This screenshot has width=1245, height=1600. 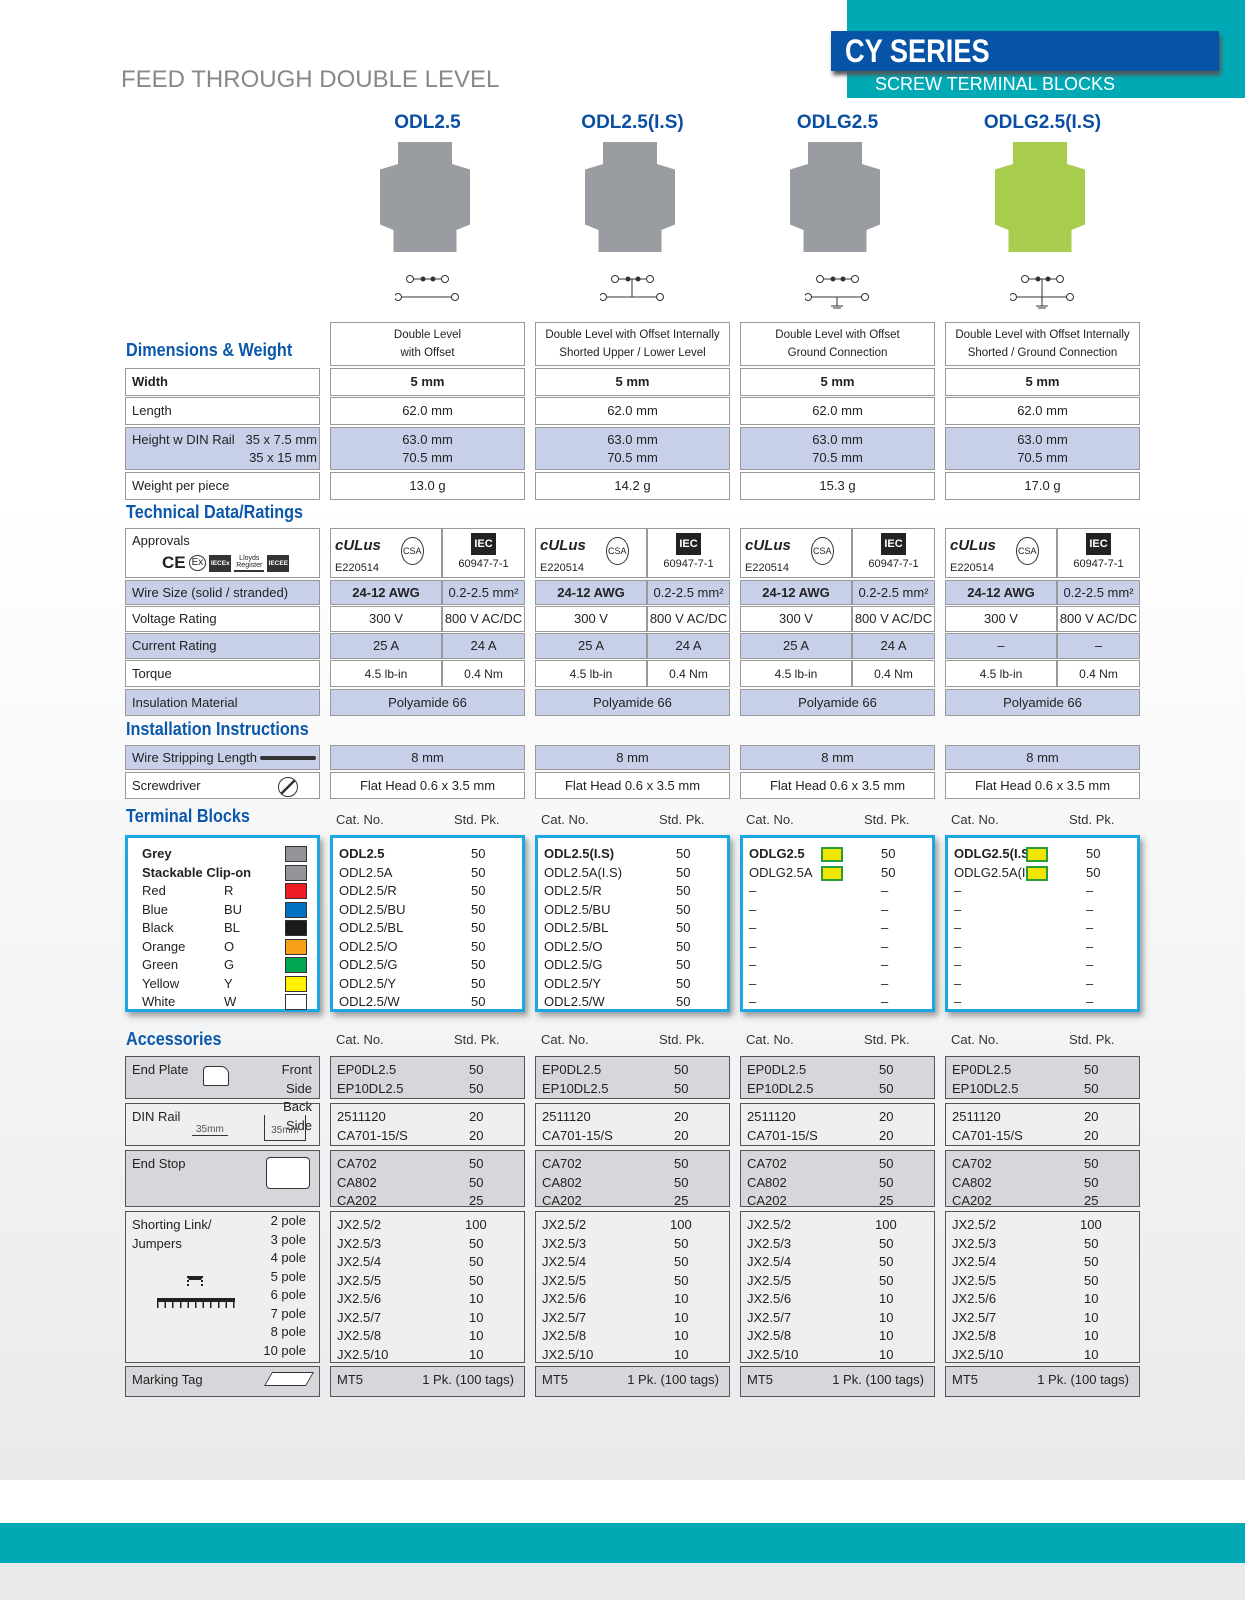 What do you see at coordinates (632, 1124) in the screenshot?
I see `accessory-din-list: 2511120 20 CA701-15/S 20` at bounding box center [632, 1124].